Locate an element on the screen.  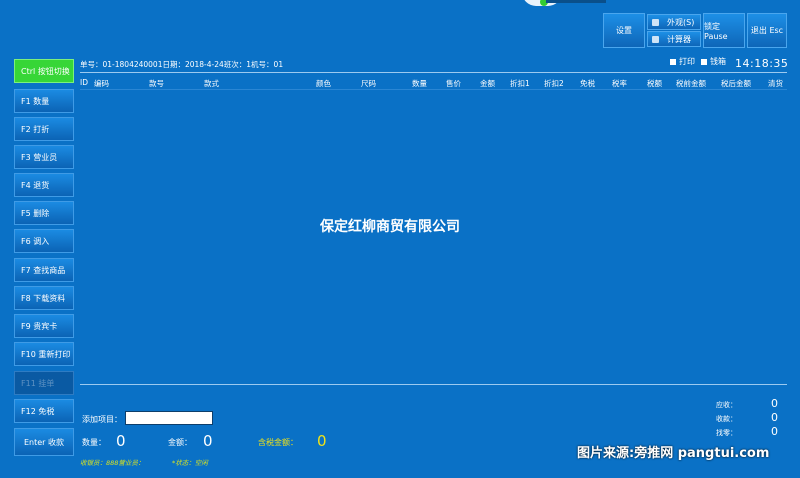
sidebar-button-9: F9 贵宾卡 is located at coordinates (44, 326).